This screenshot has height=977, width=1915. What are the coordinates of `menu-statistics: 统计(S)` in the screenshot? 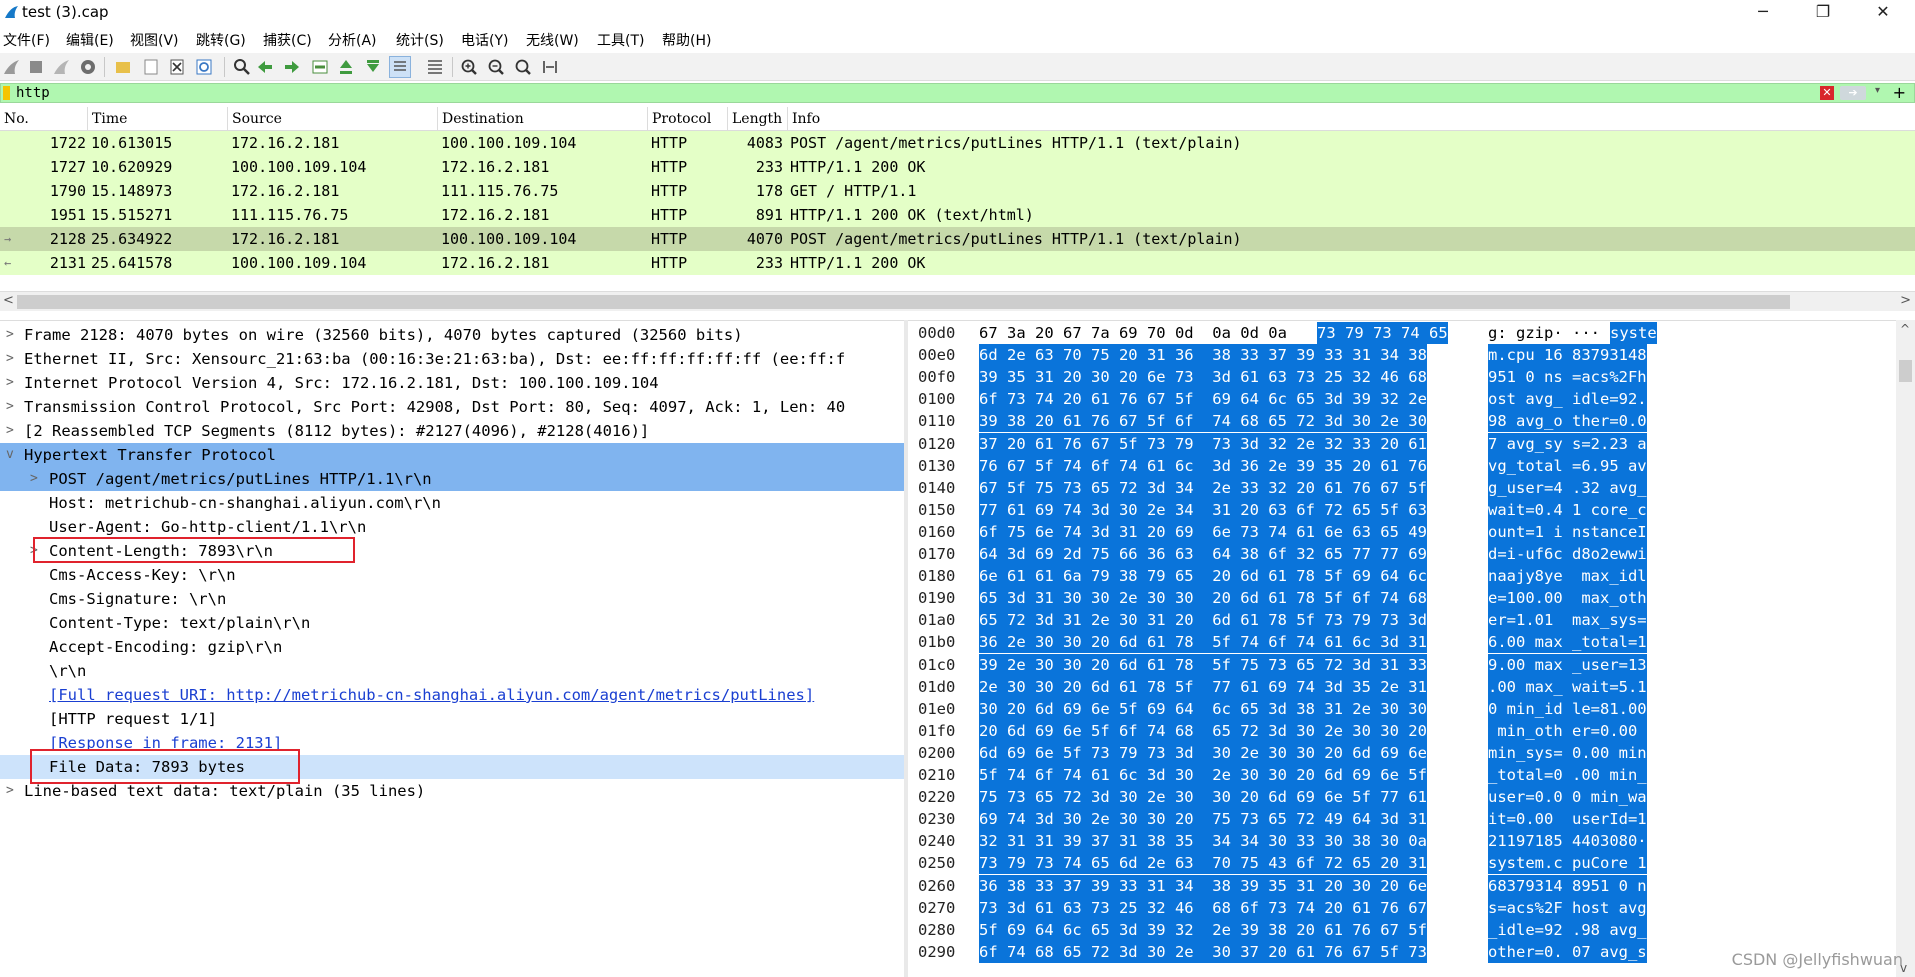 It's located at (420, 40).